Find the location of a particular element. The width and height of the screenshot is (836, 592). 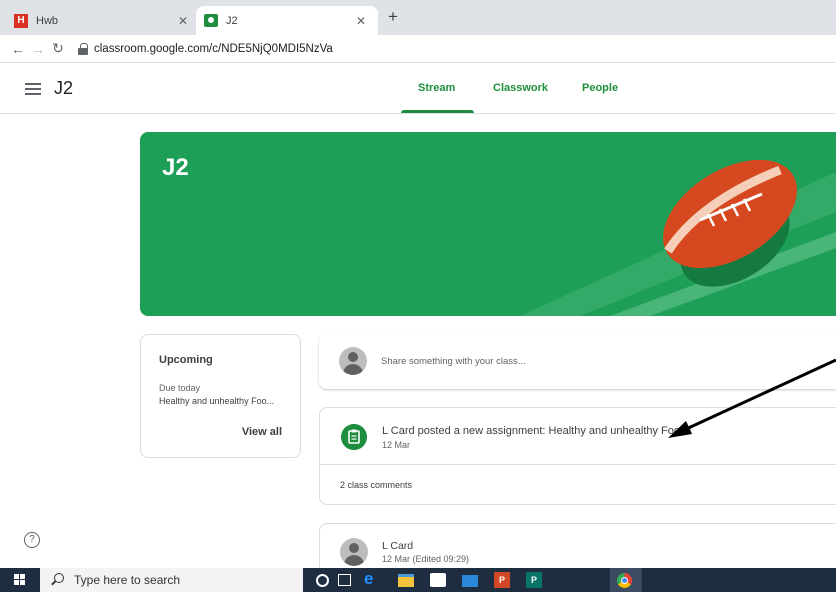

new-tab-button: + is located at coordinates (393, 16).